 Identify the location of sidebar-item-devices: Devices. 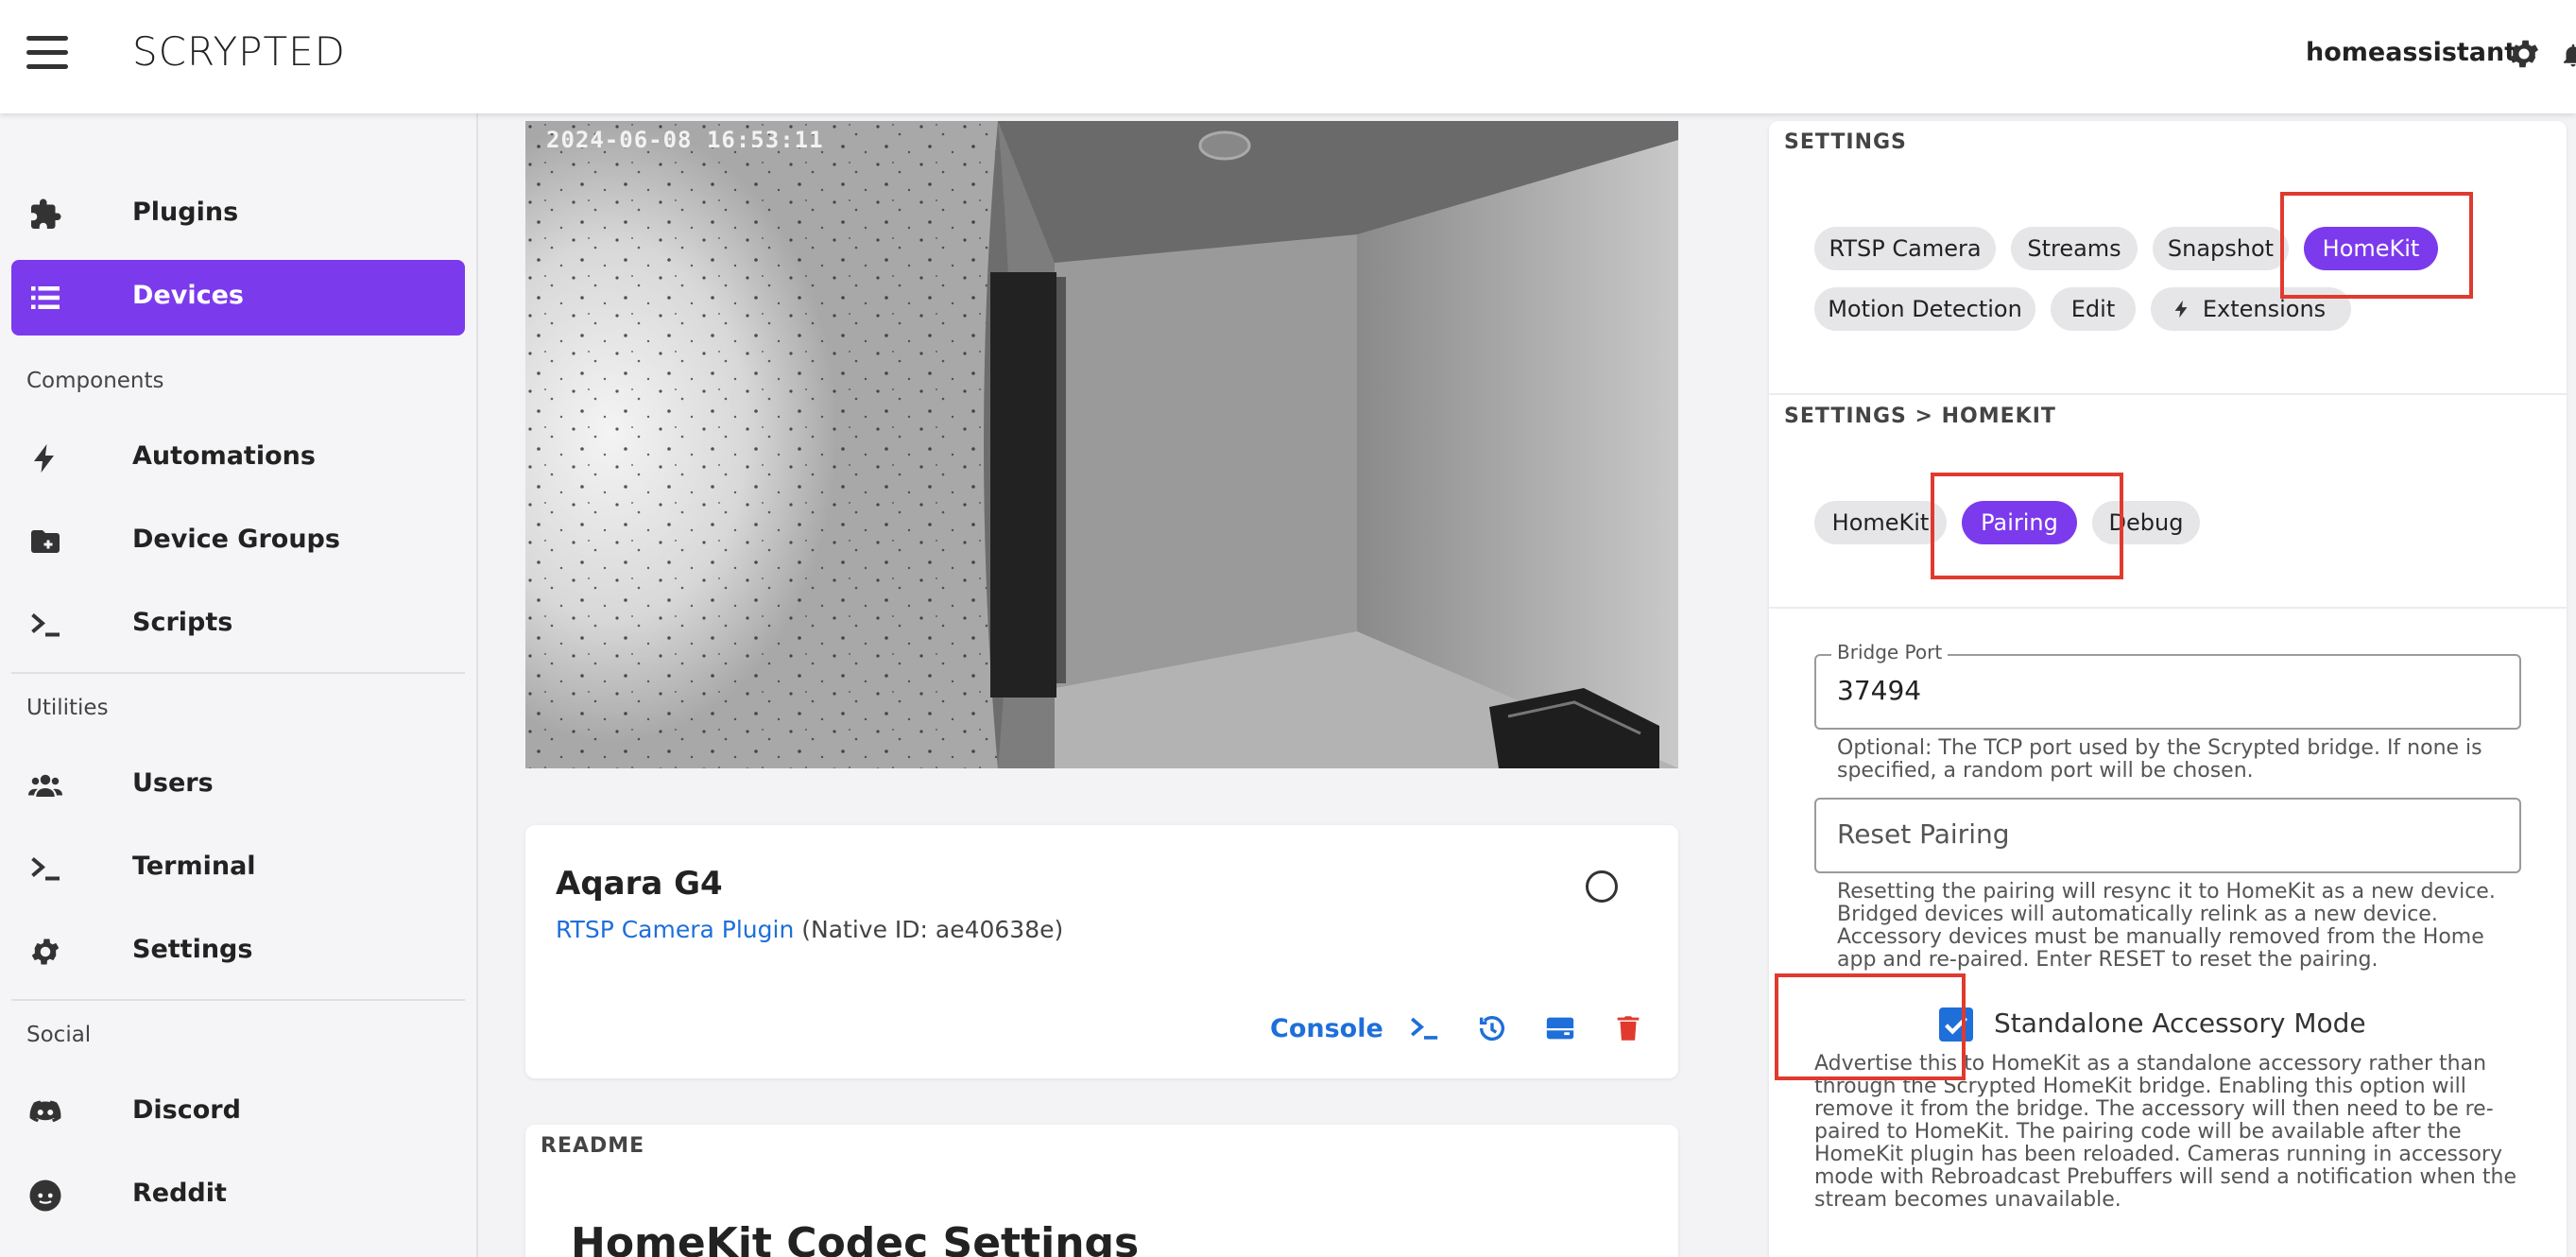
(238, 298).